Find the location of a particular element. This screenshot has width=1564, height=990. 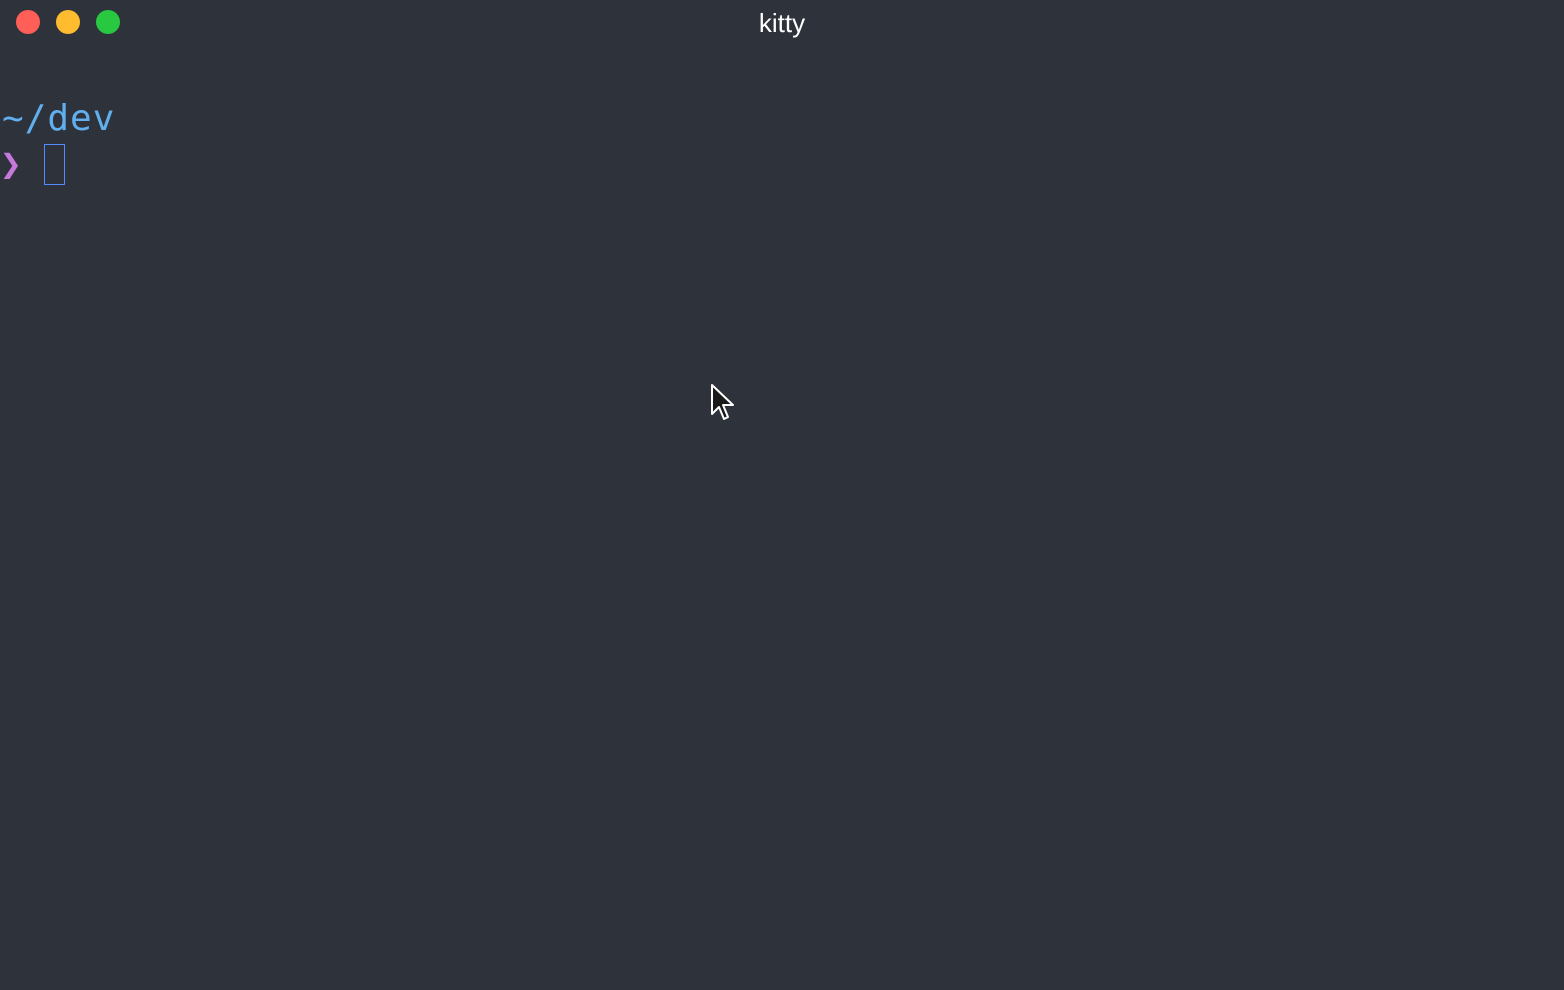

title-bar: kitty is located at coordinates (782, 22).